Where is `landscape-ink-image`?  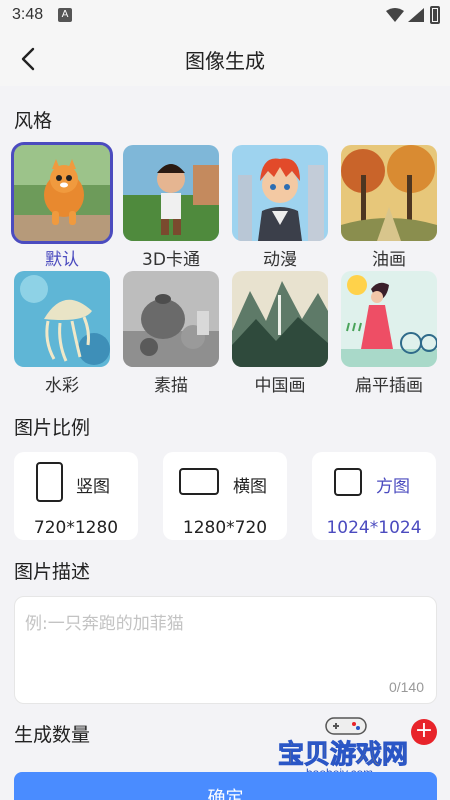
landscape-ink-image is located at coordinates (280, 319).